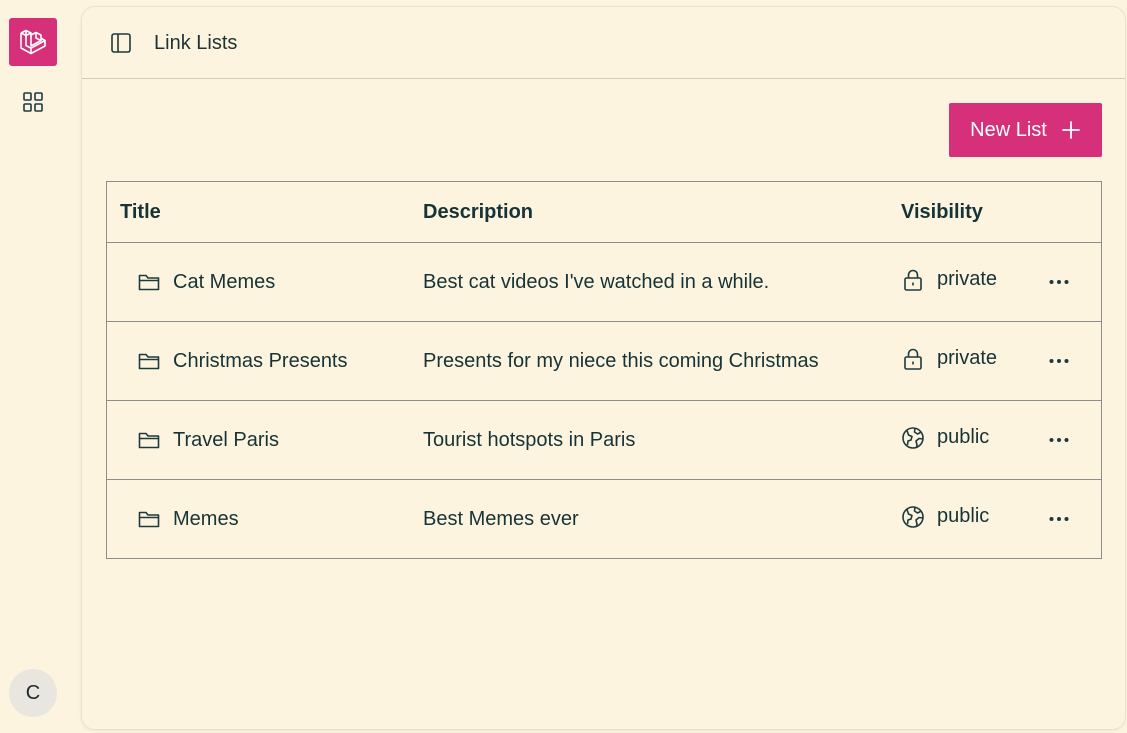  What do you see at coordinates (33, 102) in the screenshot?
I see `grid-icon` at bounding box center [33, 102].